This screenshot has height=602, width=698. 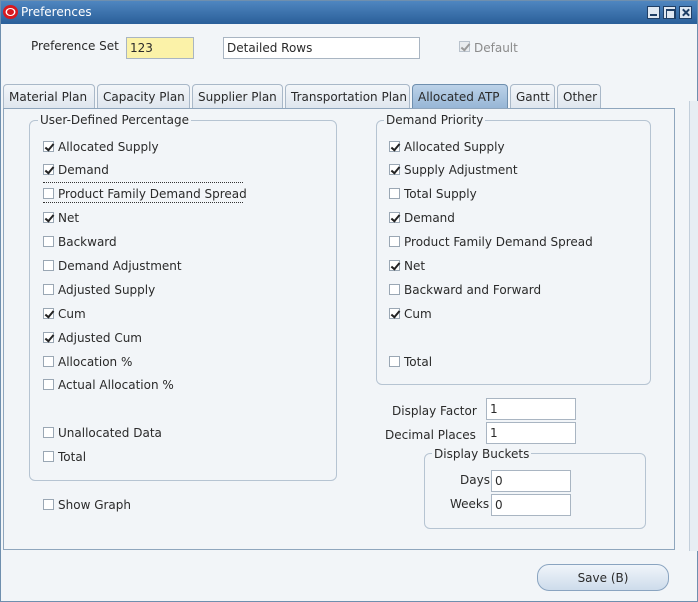 What do you see at coordinates (48, 456) in the screenshot?
I see `ud-total-checkbox` at bounding box center [48, 456].